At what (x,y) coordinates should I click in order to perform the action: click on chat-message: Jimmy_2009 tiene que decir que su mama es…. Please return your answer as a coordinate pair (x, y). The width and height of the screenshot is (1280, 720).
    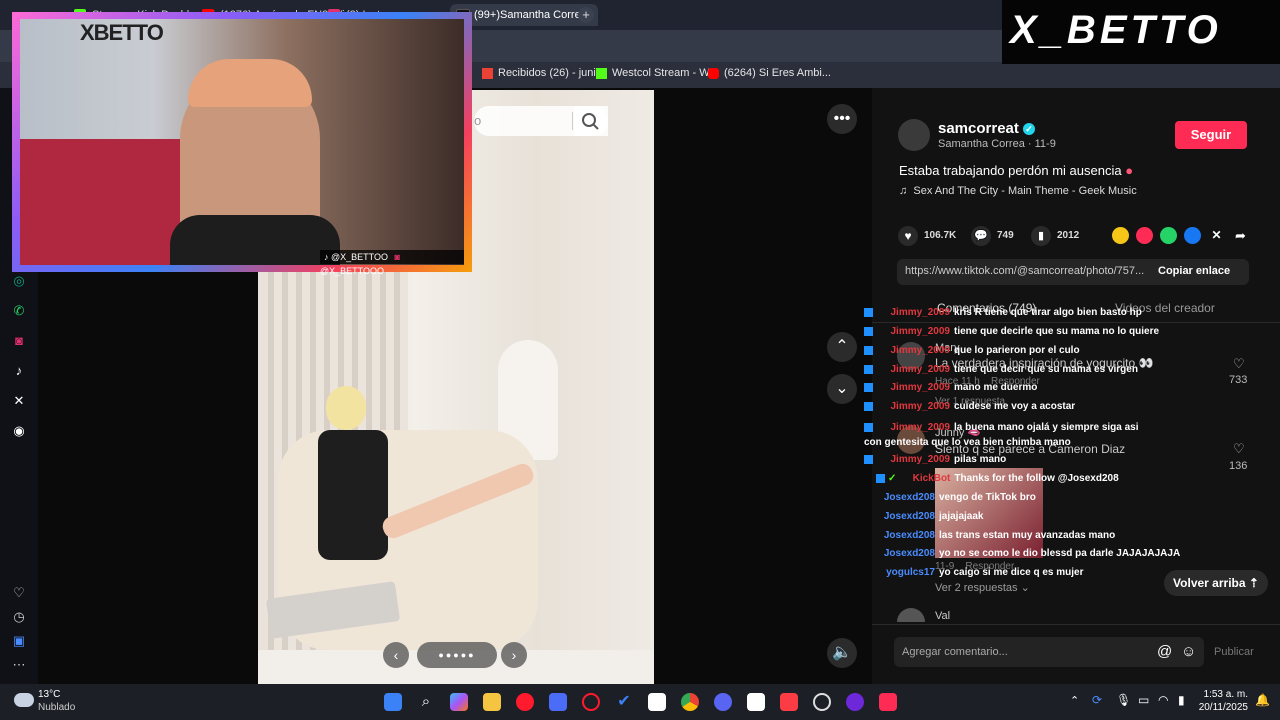
    Looking at the image, I should click on (1001, 369).